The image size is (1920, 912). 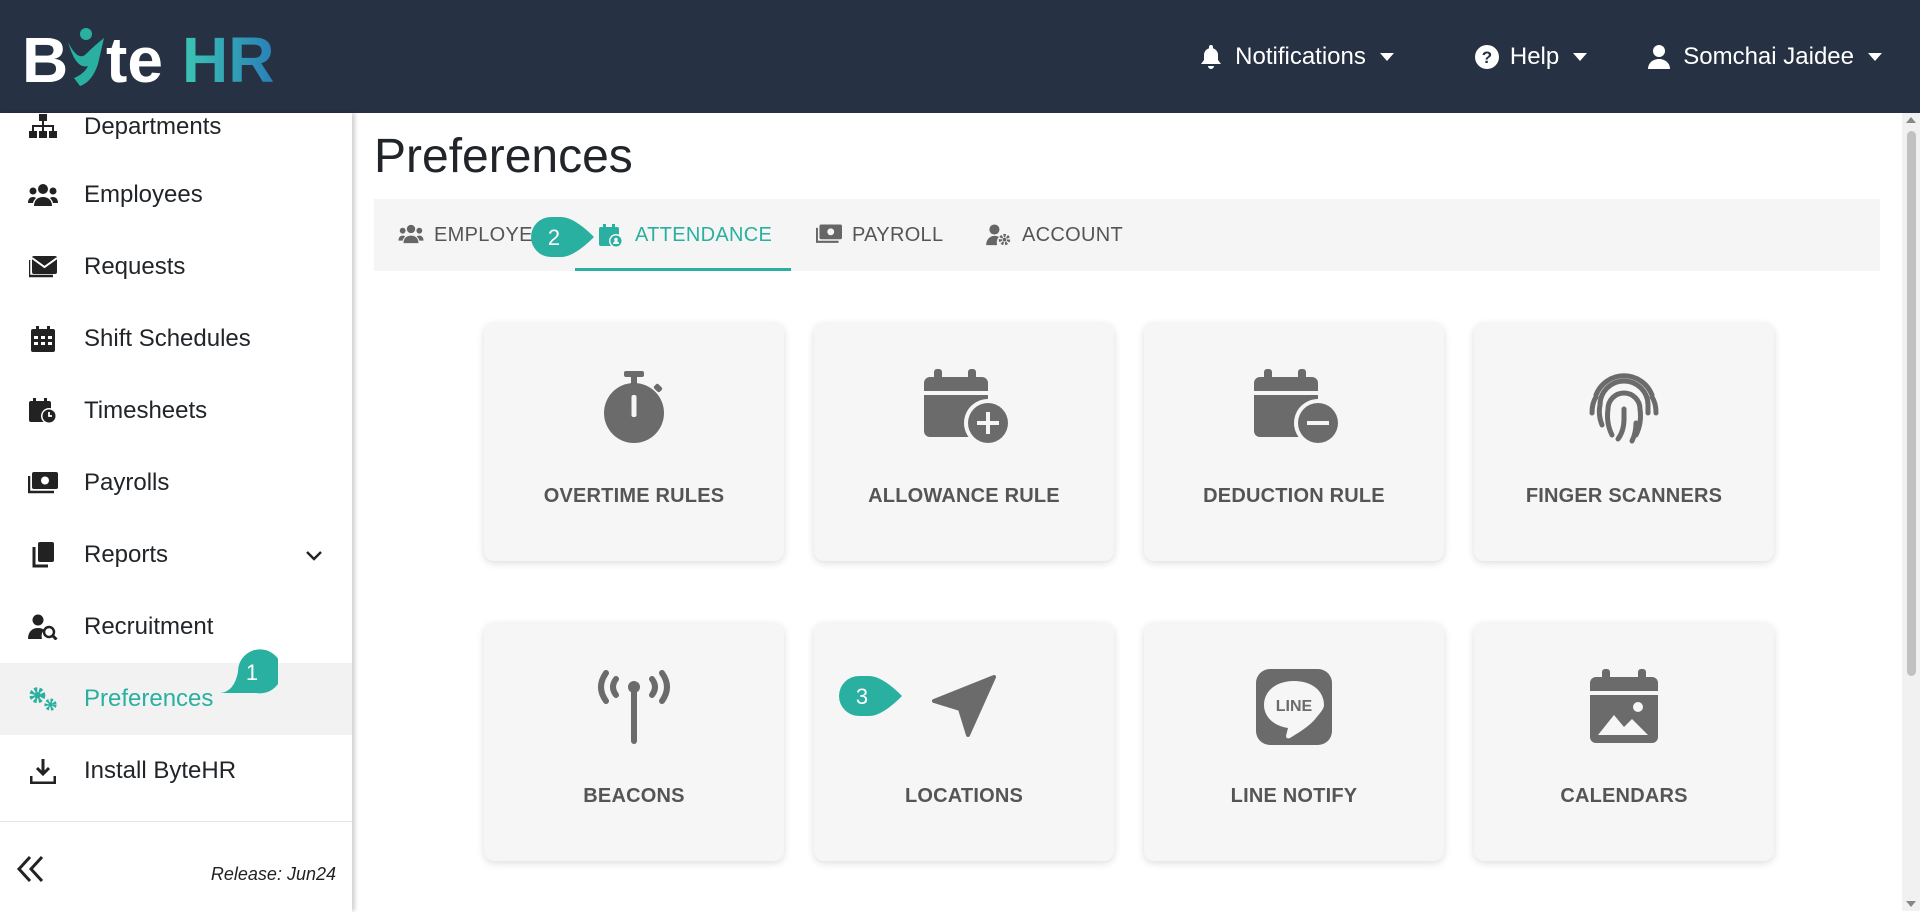 What do you see at coordinates (634, 407) in the screenshot?
I see `stopwatch-icon` at bounding box center [634, 407].